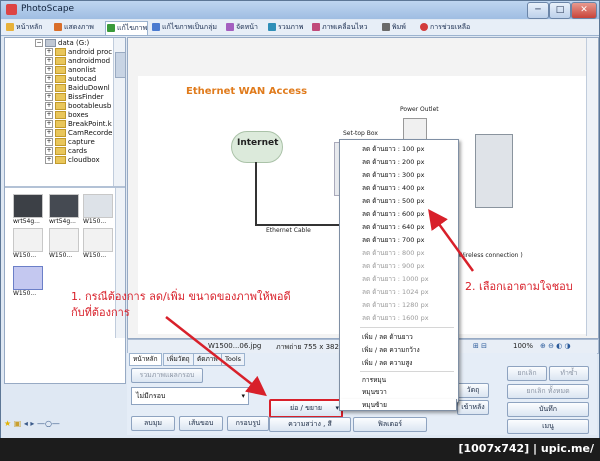 The width and height of the screenshot is (600, 461). What do you see at coordinates (300, 449) in the screenshot?
I see `footer-bar: [1007x742] | upic.me/` at bounding box center [300, 449].